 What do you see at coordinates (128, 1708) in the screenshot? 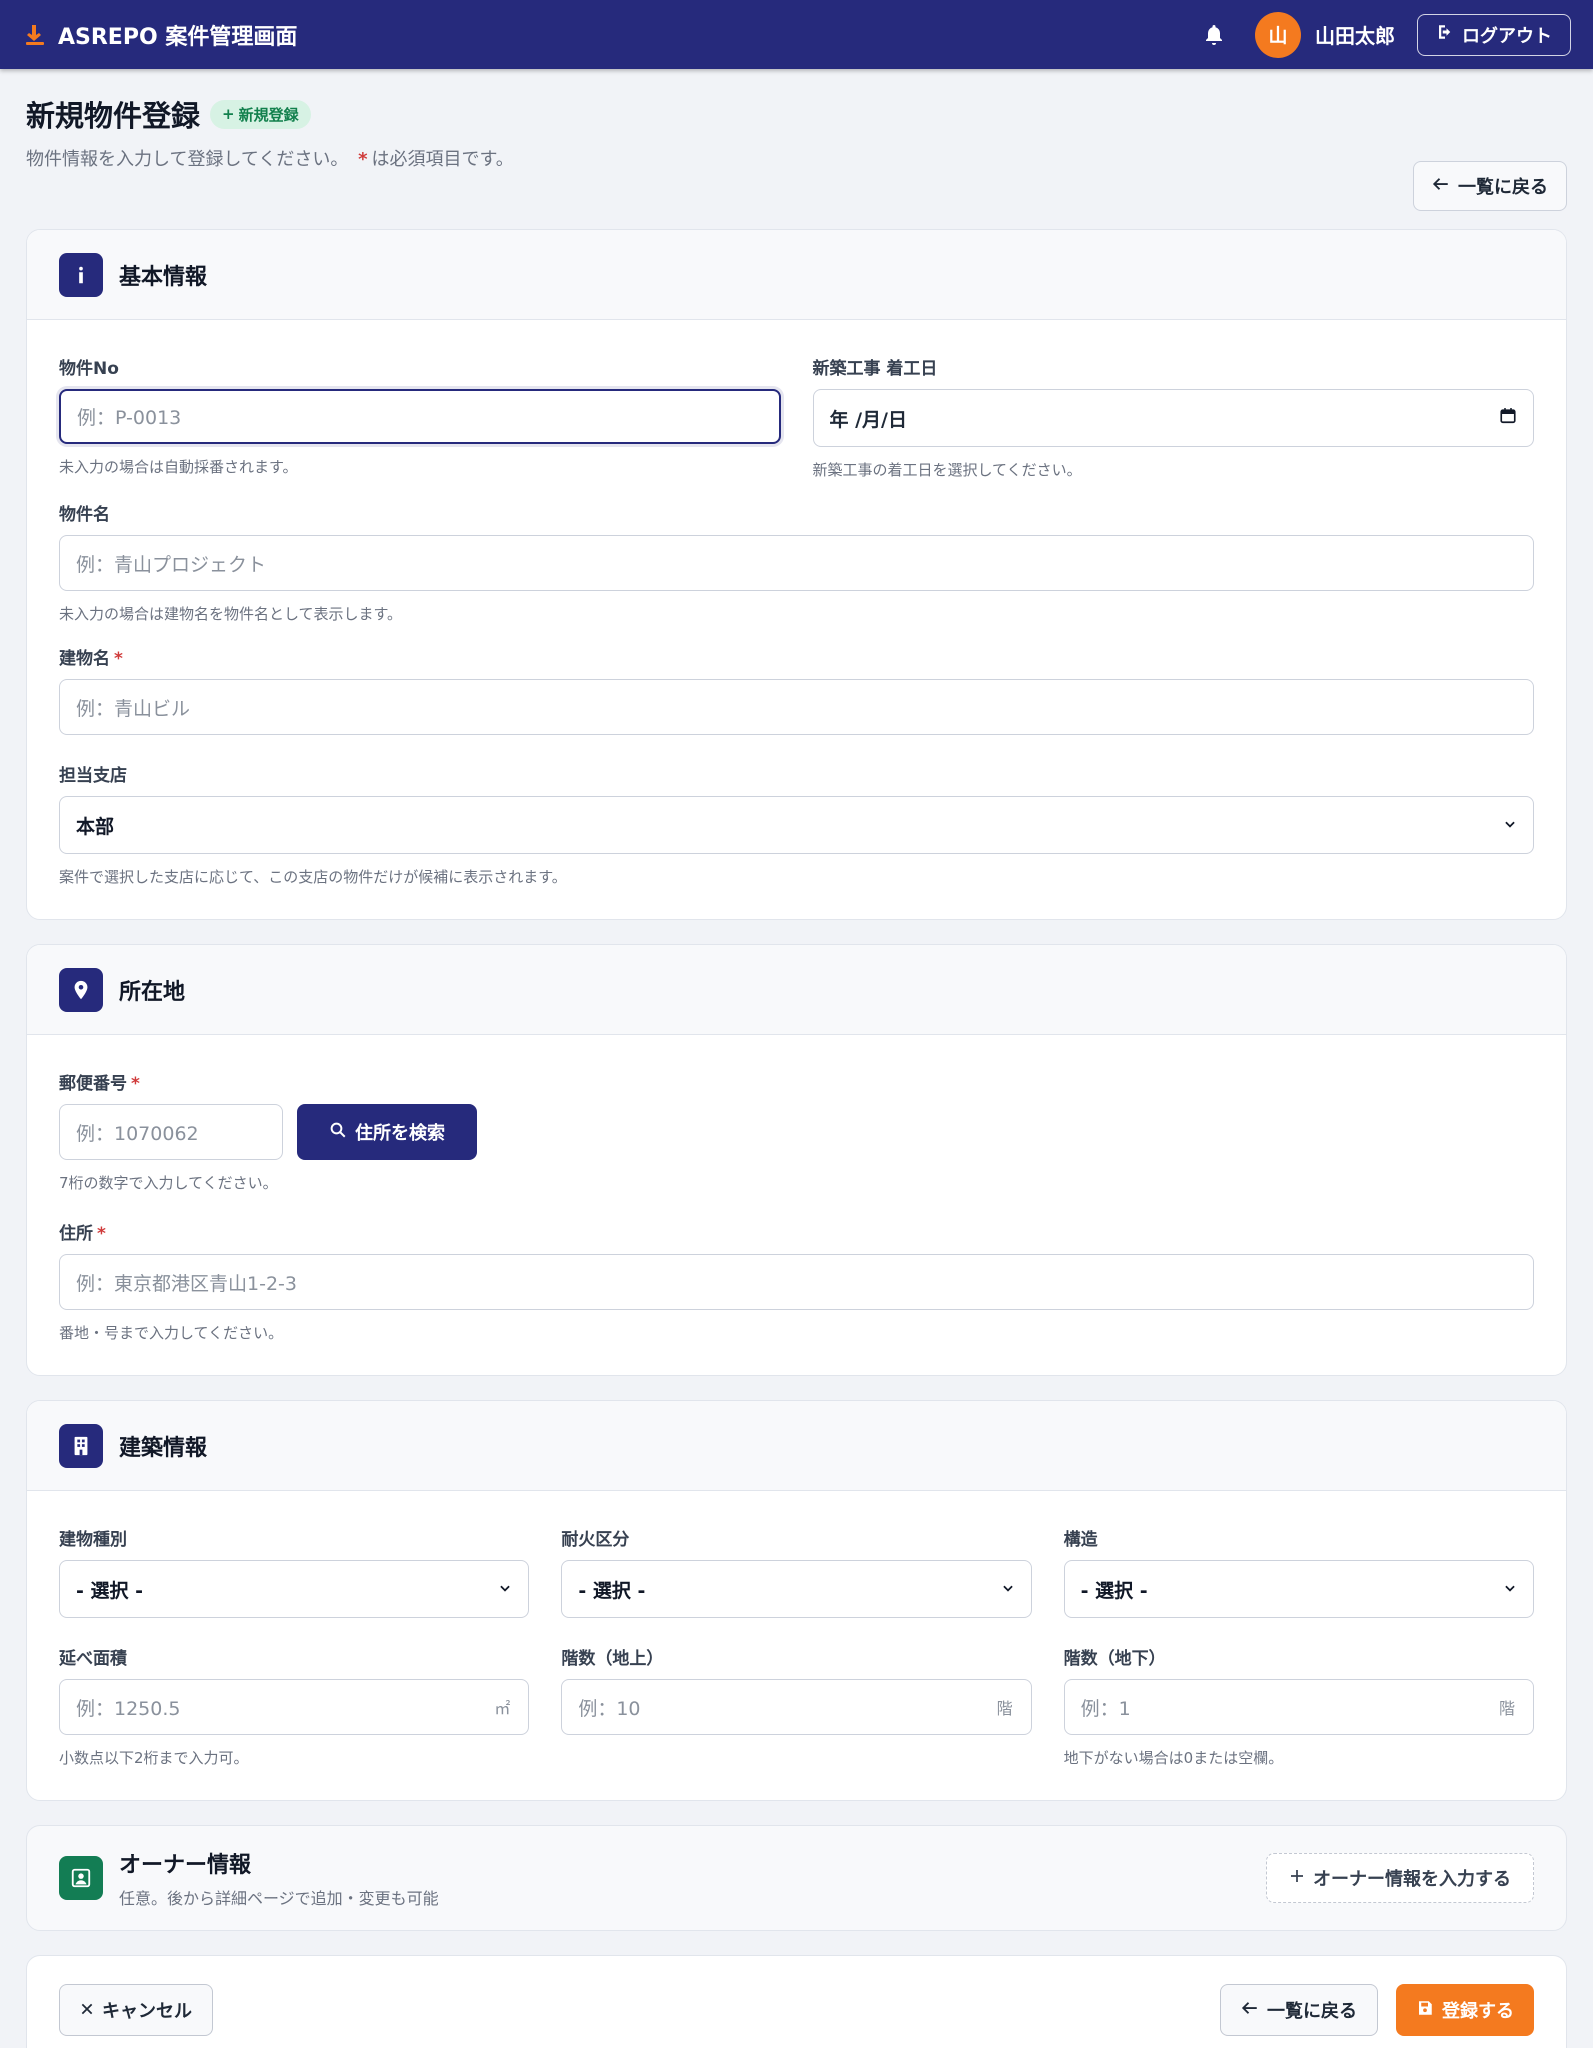
I see `placeholder: 例：1250.5` at bounding box center [128, 1708].